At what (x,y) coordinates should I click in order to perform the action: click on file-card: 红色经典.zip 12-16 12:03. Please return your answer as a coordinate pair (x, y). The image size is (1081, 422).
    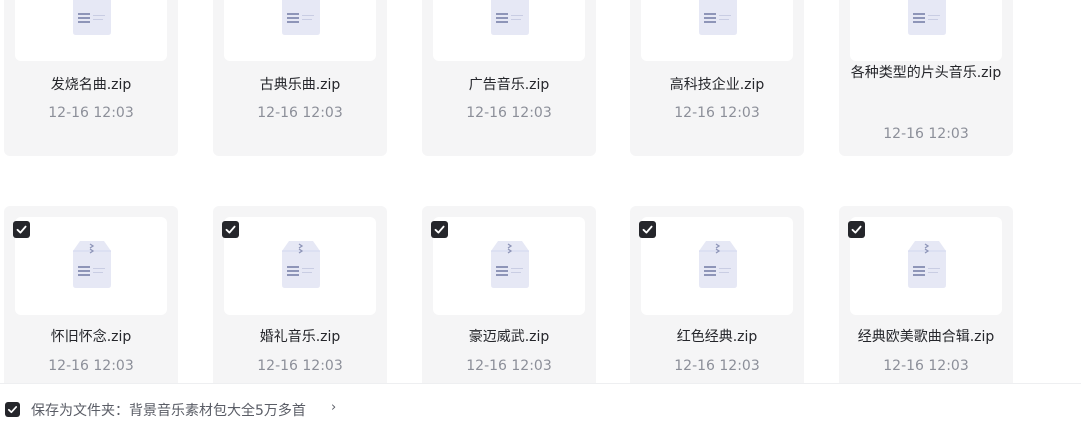
    Looking at the image, I should click on (717, 294).